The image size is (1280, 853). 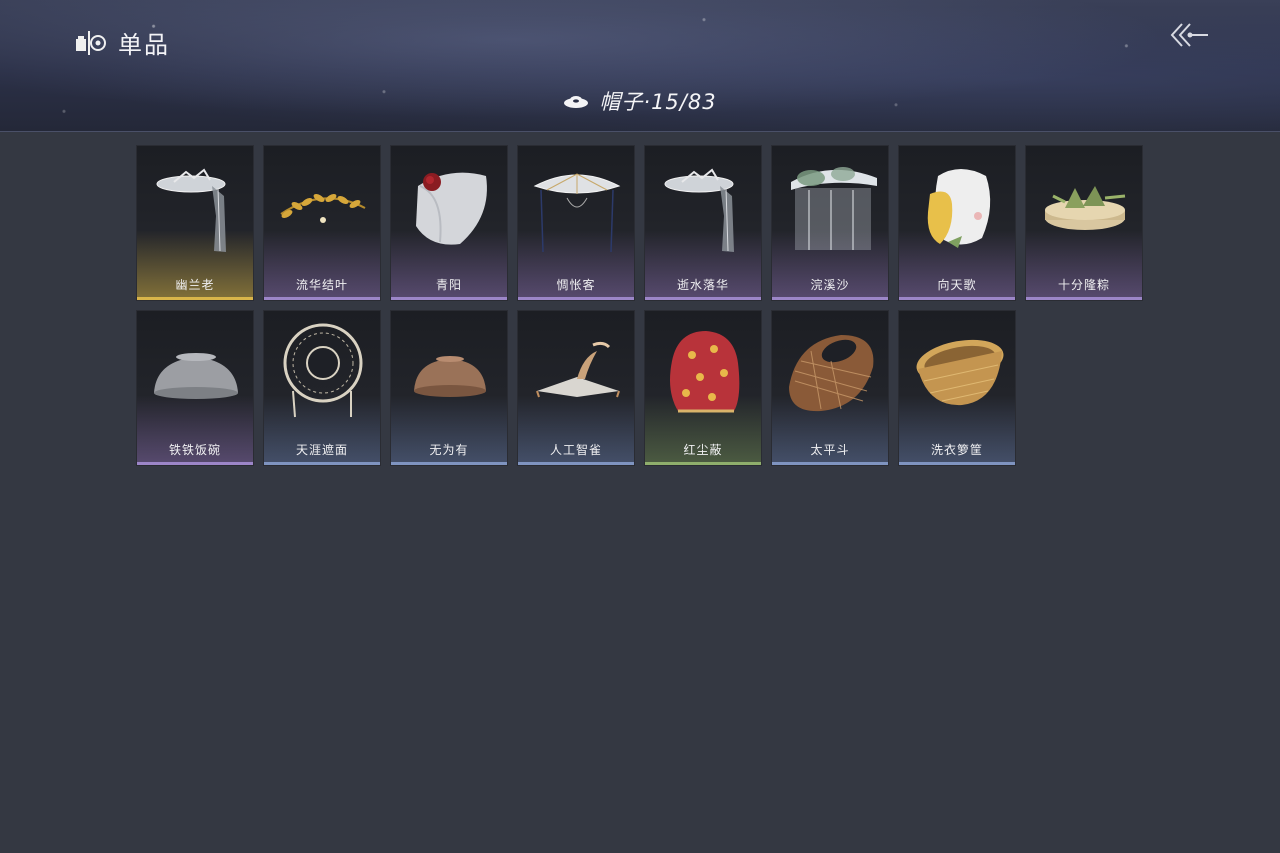 What do you see at coordinates (703, 450) in the screenshot?
I see `item-name: 红尘蔽` at bounding box center [703, 450].